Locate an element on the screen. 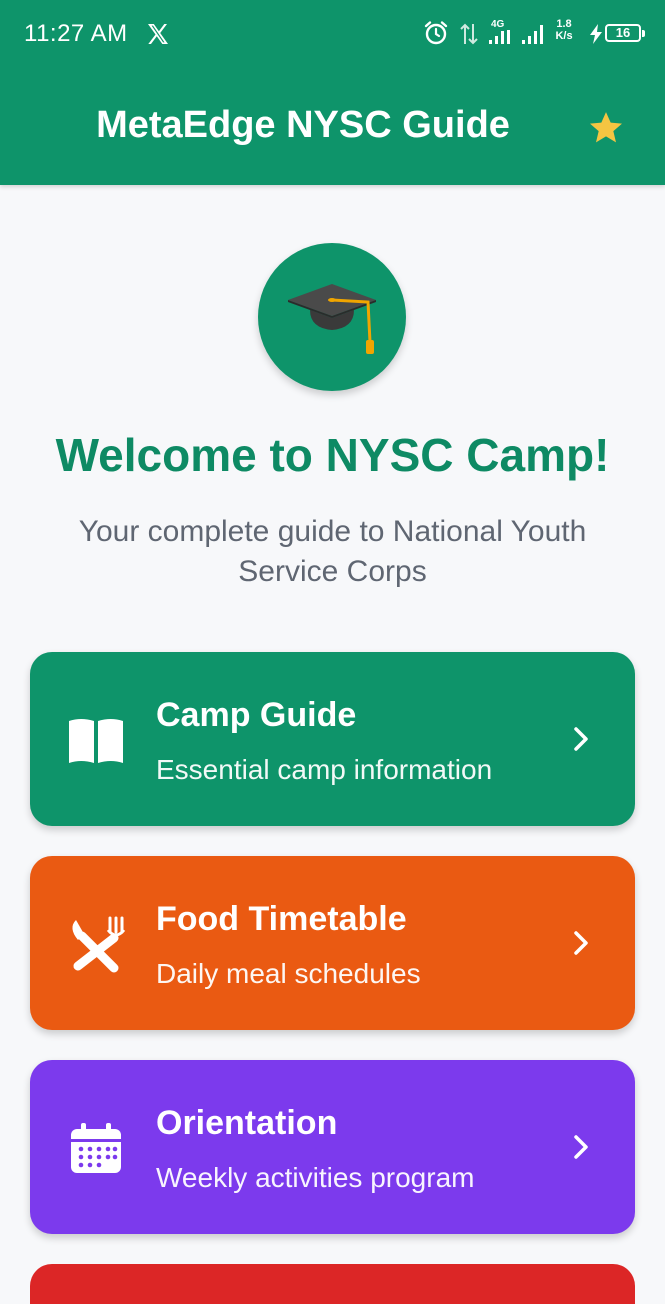 This screenshot has height=1304, width=665. card-title: Food Timetable is located at coordinates (281, 919).